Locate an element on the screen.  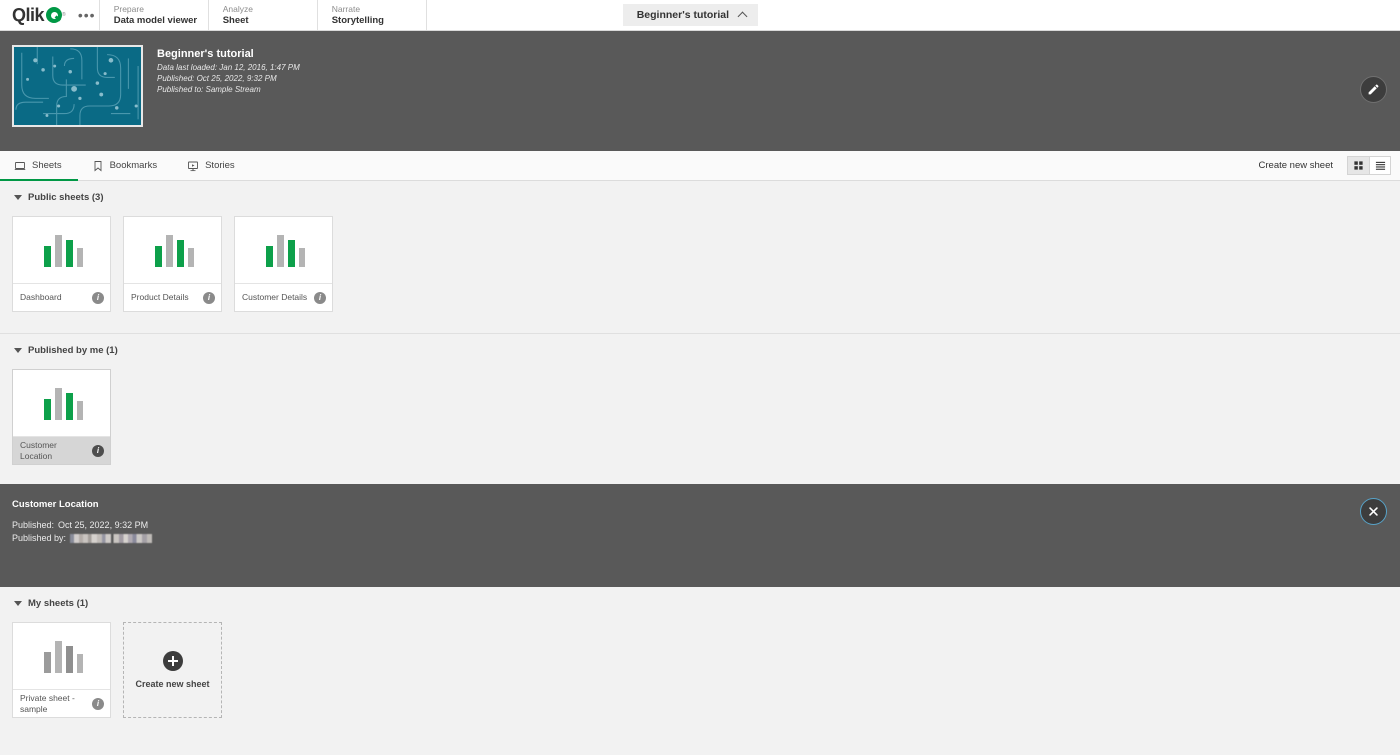
sheet-card-footer: Customer Details i is located at coordinates (283, 297).